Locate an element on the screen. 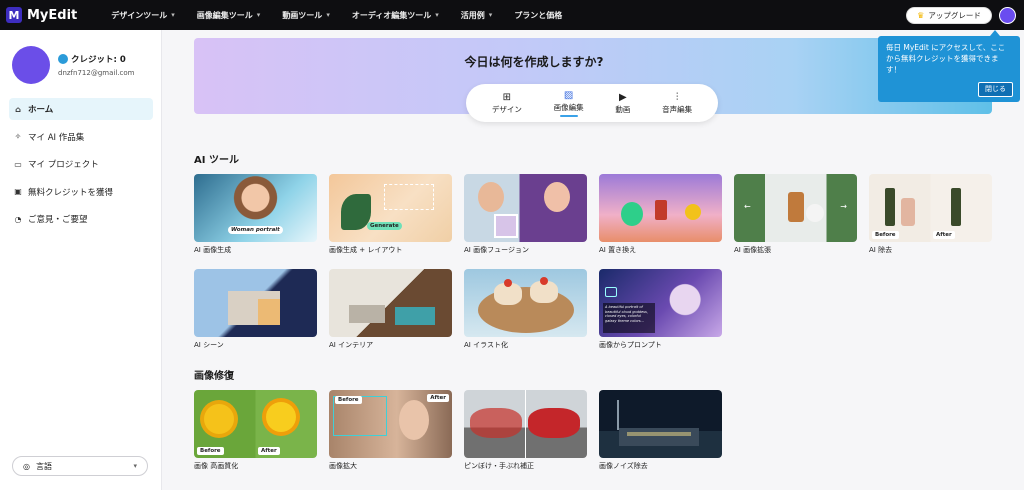 This screenshot has height=490, width=1024. tool-card-label: 画像 高画質化 is located at coordinates (216, 466).